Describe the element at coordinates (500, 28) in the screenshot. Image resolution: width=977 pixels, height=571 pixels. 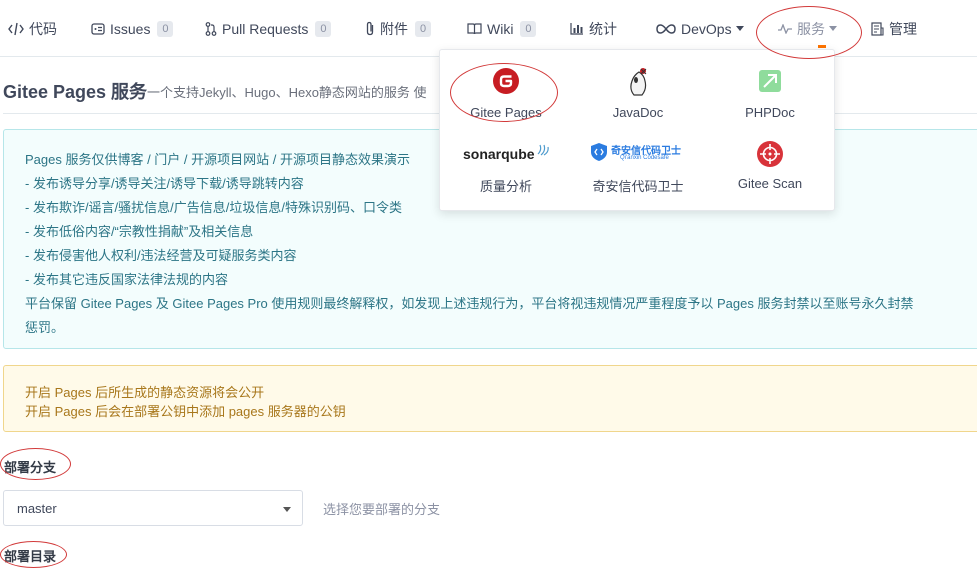
I see `tab-wiki-label: Wiki` at that location.